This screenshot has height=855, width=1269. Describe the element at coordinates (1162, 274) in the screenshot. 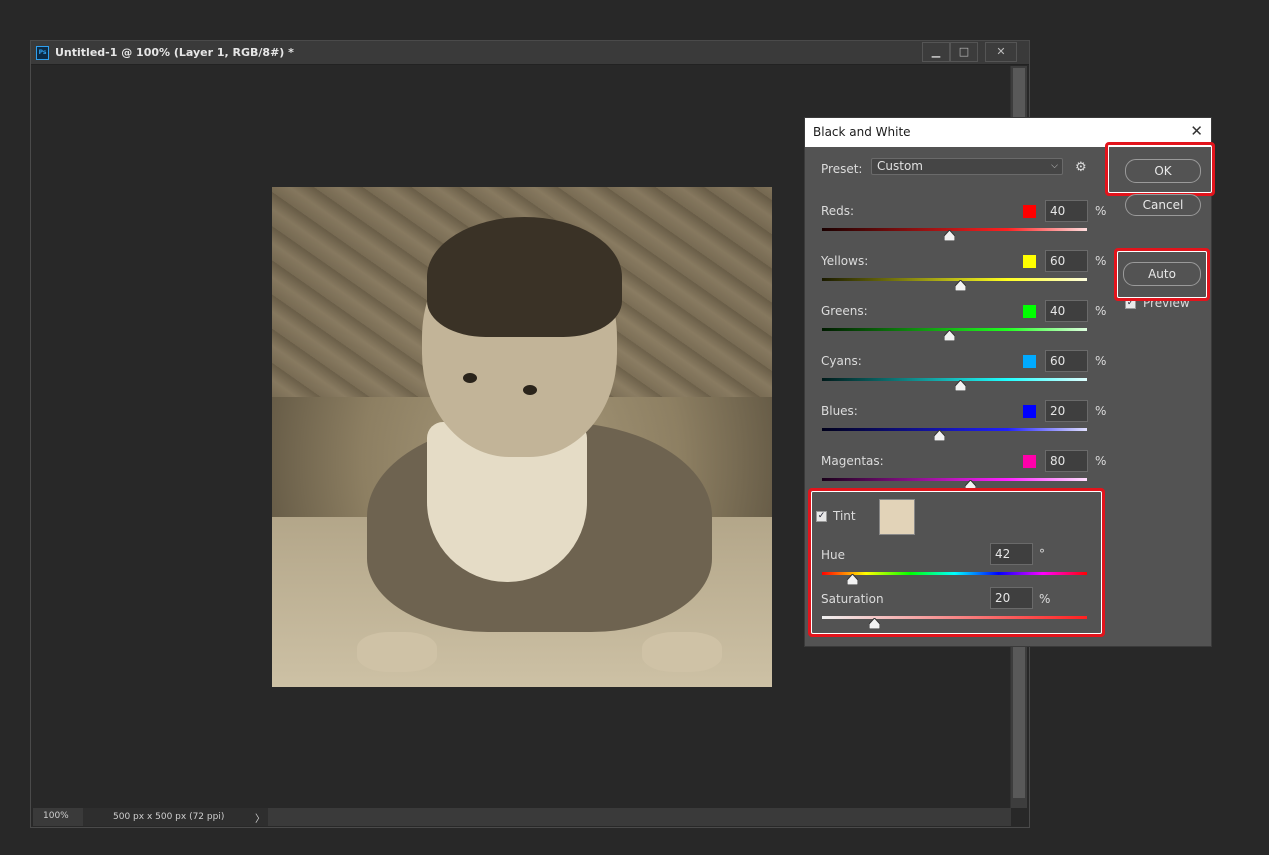

I see `auto-button: Auto` at that location.